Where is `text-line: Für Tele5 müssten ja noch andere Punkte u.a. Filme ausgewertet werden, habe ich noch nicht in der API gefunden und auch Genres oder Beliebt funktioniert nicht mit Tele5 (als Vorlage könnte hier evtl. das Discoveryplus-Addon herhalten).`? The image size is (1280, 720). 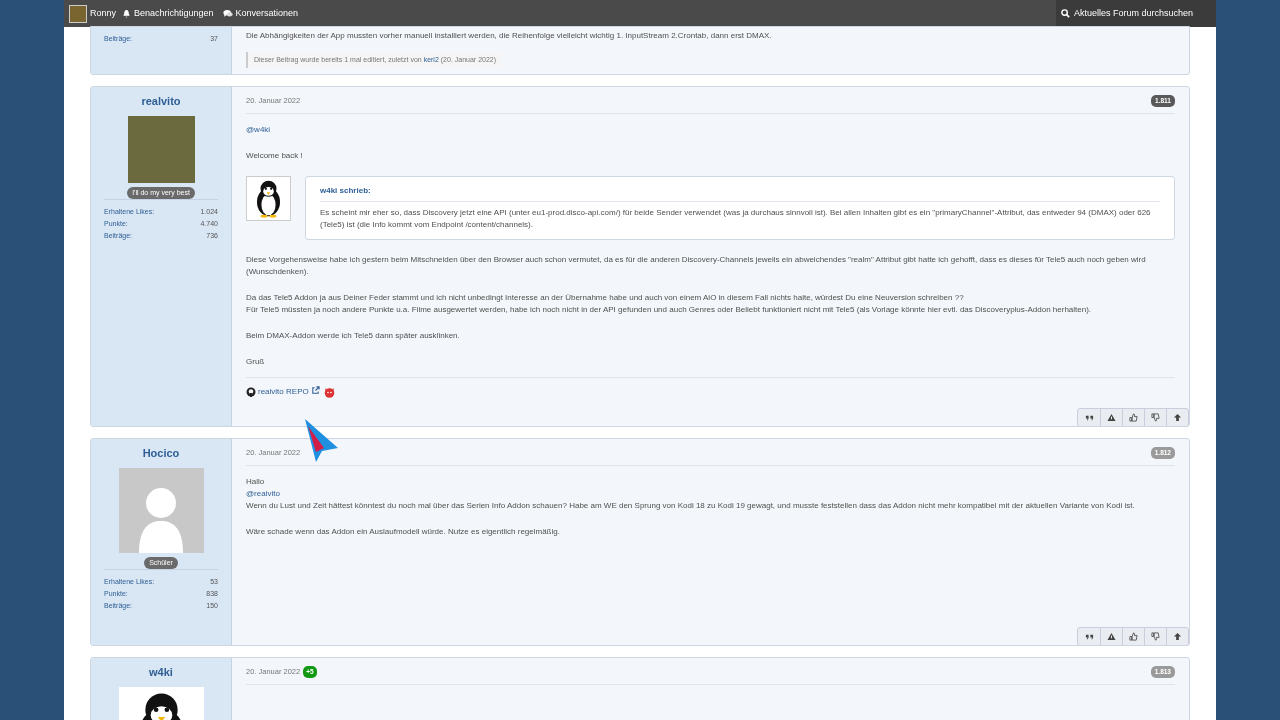 text-line: Für Tele5 müssten ja noch andere Punkte u.a. Filme ausgewertet werden, habe ich noch nicht in der API gefunden und auch Genres oder Beliebt funktioniert nicht mit Tele5 (als Vorlage könnte hier evtl. das Discoveryplus-Addon herhalten). is located at coordinates (669, 310).